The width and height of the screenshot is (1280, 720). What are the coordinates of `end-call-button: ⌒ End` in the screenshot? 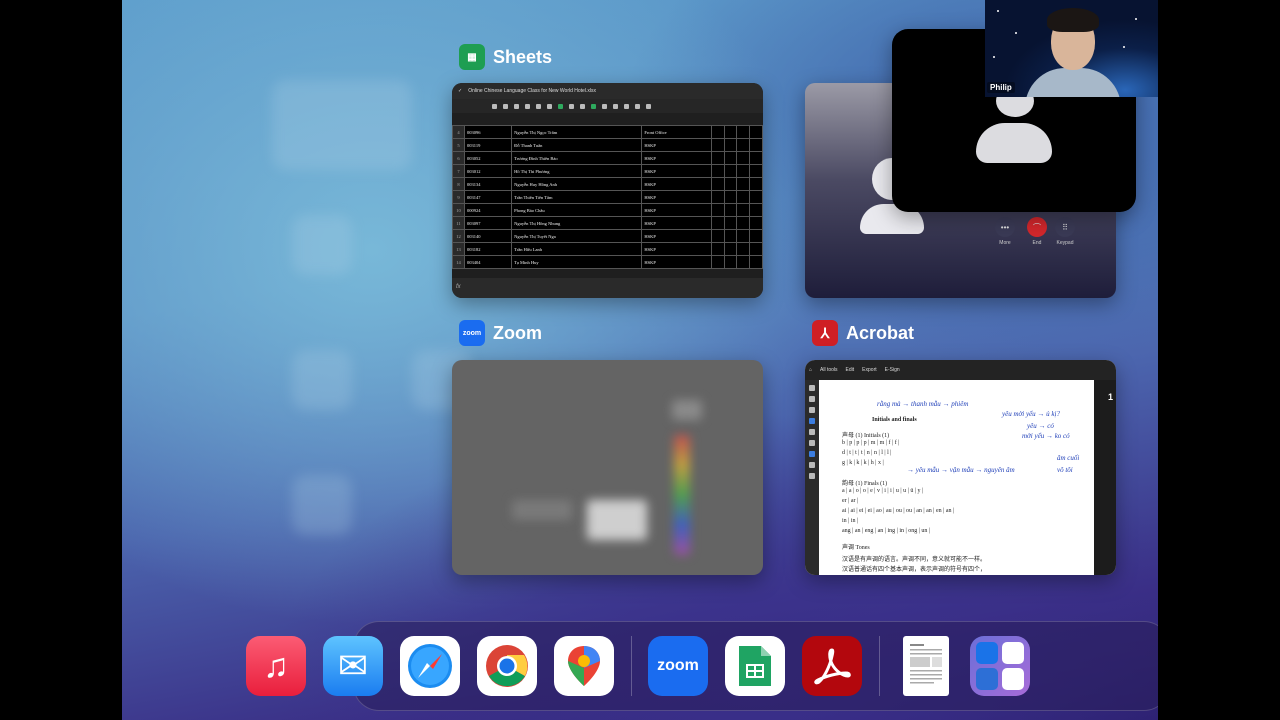 It's located at (1037, 231).